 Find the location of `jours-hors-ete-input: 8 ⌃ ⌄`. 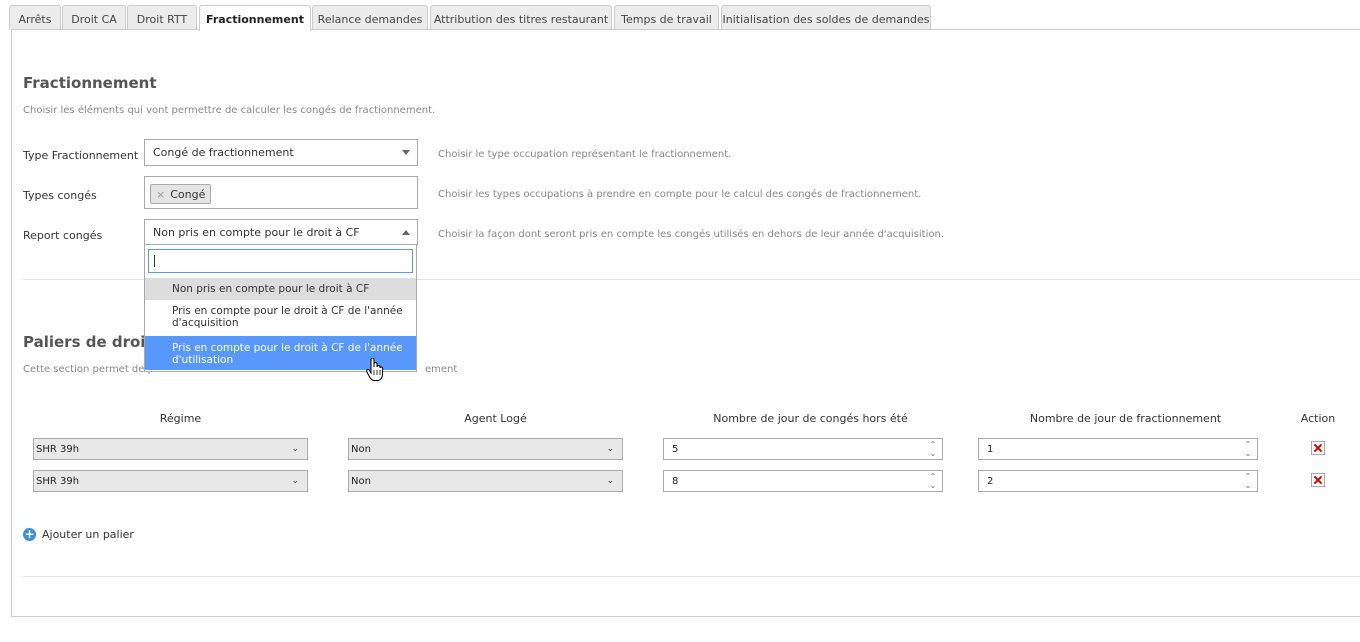

jours-hors-ete-input: 8 ⌃ ⌄ is located at coordinates (803, 481).